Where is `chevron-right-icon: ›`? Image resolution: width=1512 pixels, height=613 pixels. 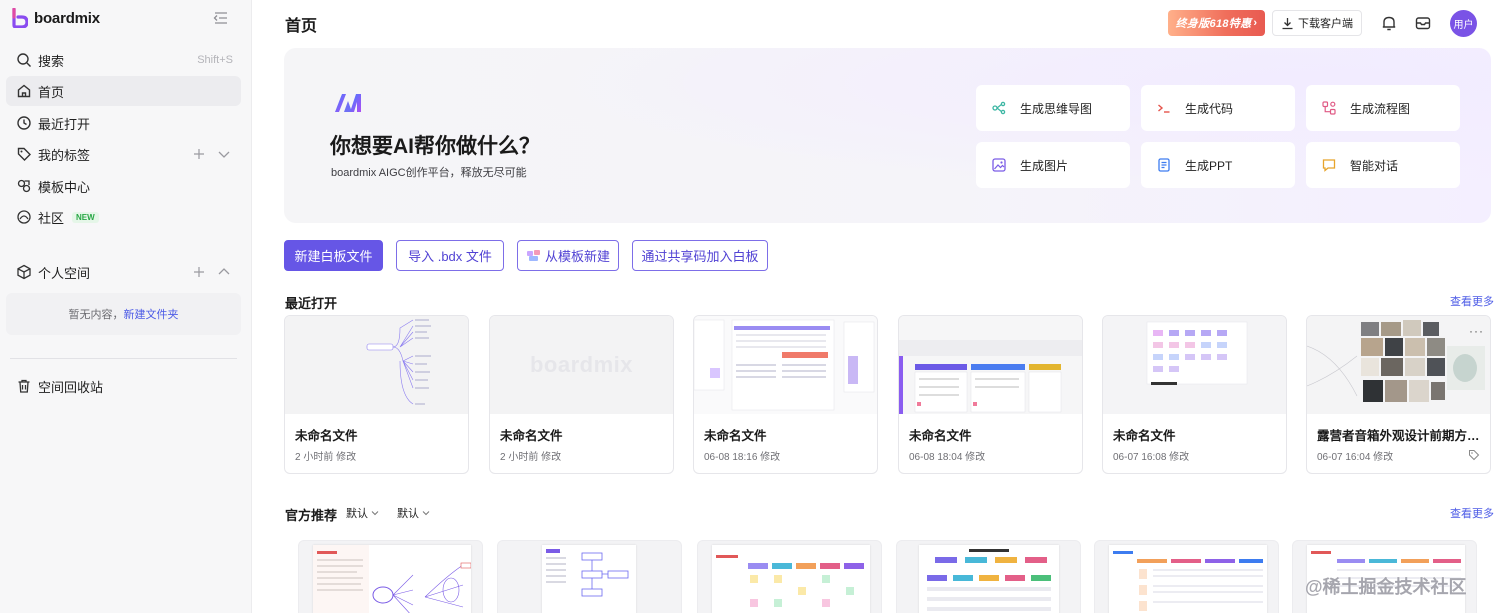
chevron-right-icon: › is located at coordinates (1255, 23).